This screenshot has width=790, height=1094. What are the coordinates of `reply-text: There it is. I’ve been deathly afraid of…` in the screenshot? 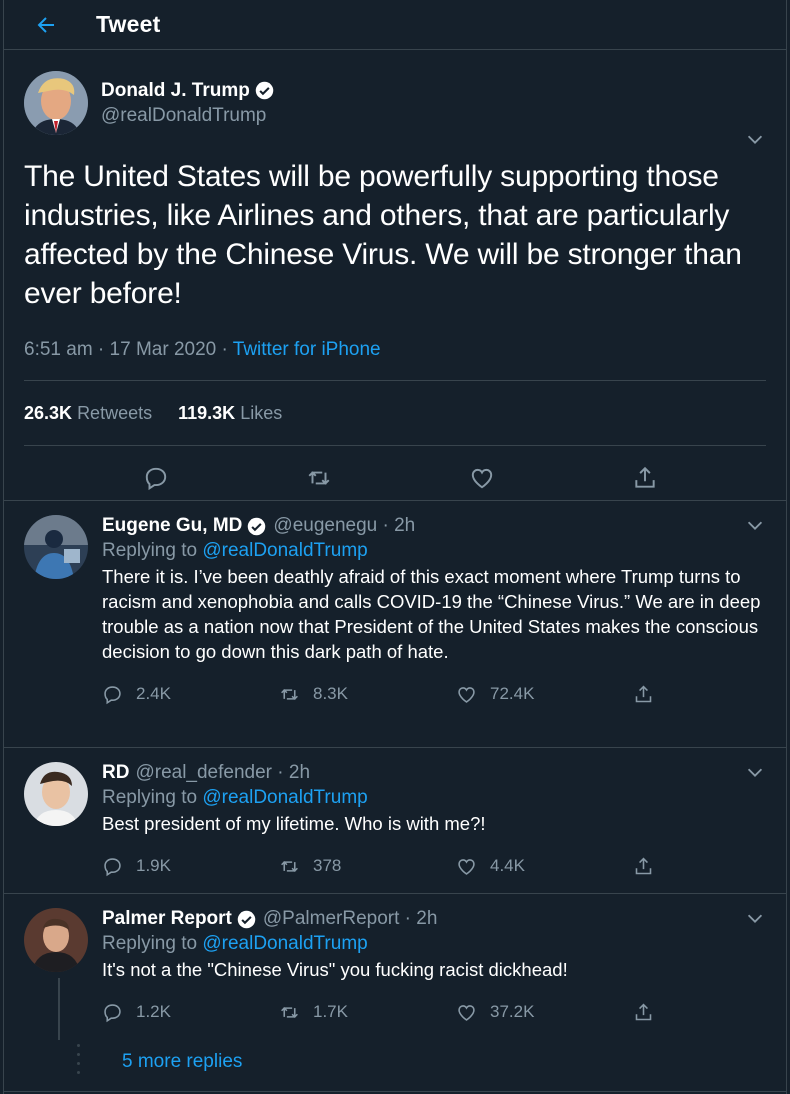 It's located at (431, 614).